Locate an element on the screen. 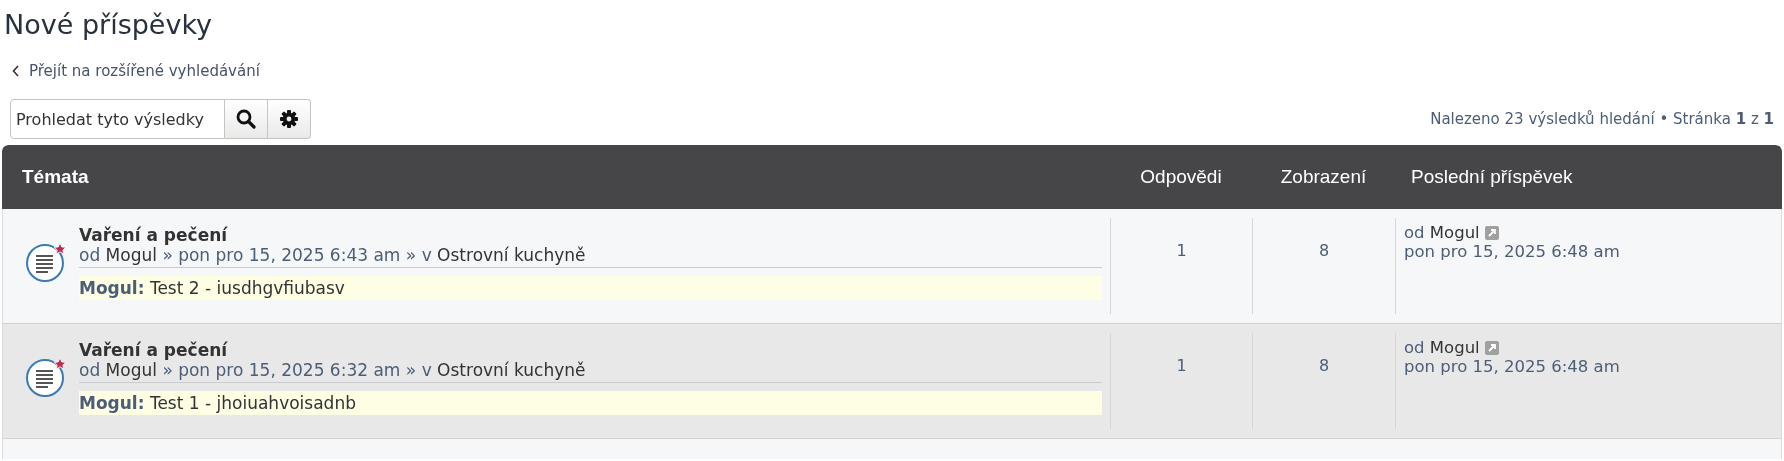 The width and height of the screenshot is (1784, 461). advanced-search-link: Přejít na rozšířené vyhledávání is located at coordinates (136, 71).